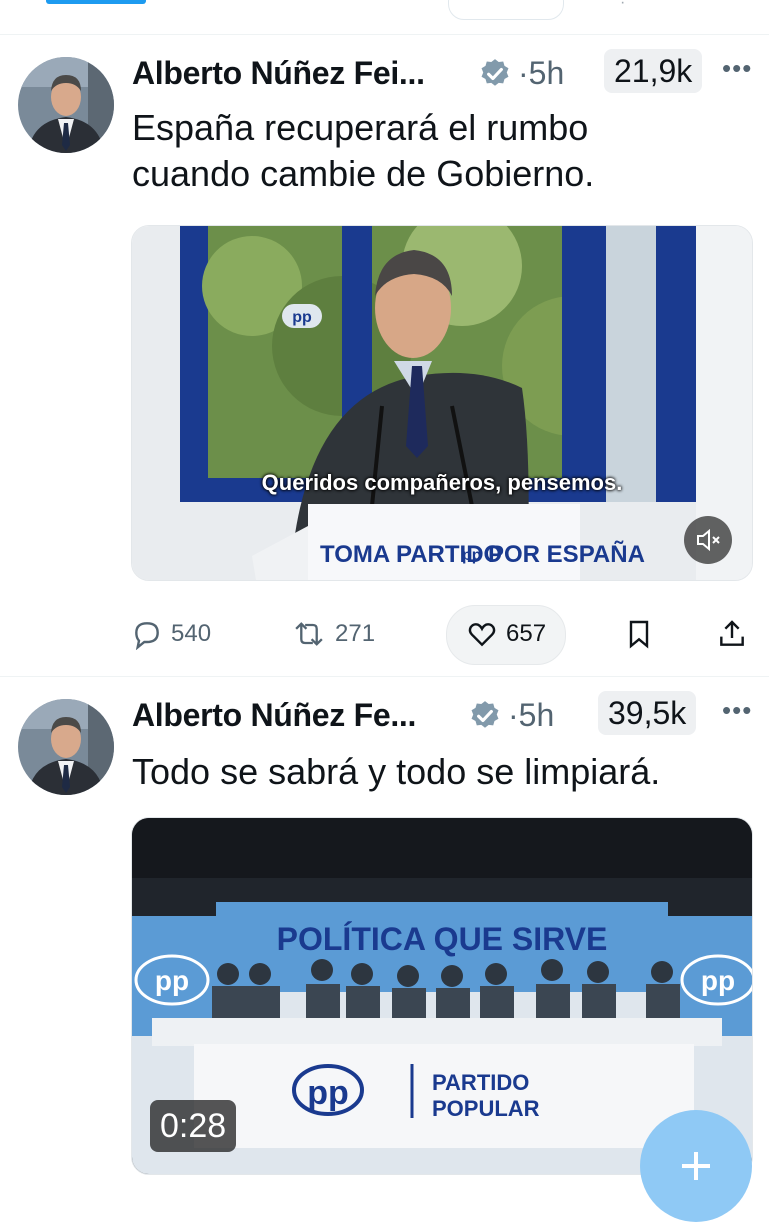  I want to click on plus-icon, so click(696, 1166).